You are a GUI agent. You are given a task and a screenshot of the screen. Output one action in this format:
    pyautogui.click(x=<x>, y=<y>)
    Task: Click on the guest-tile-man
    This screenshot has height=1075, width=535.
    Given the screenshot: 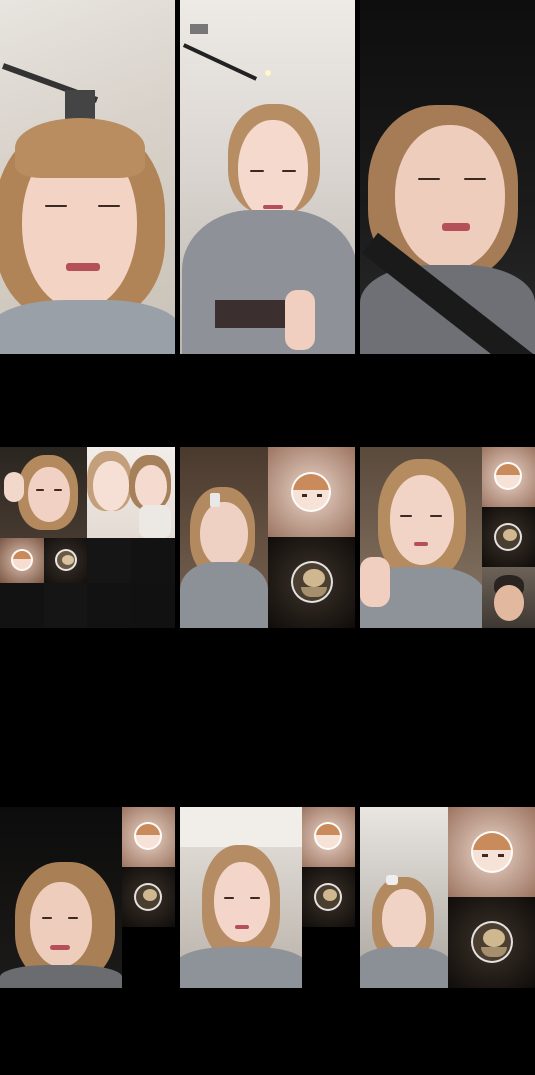 What is the action you would take?
    pyautogui.click(x=508, y=597)
    